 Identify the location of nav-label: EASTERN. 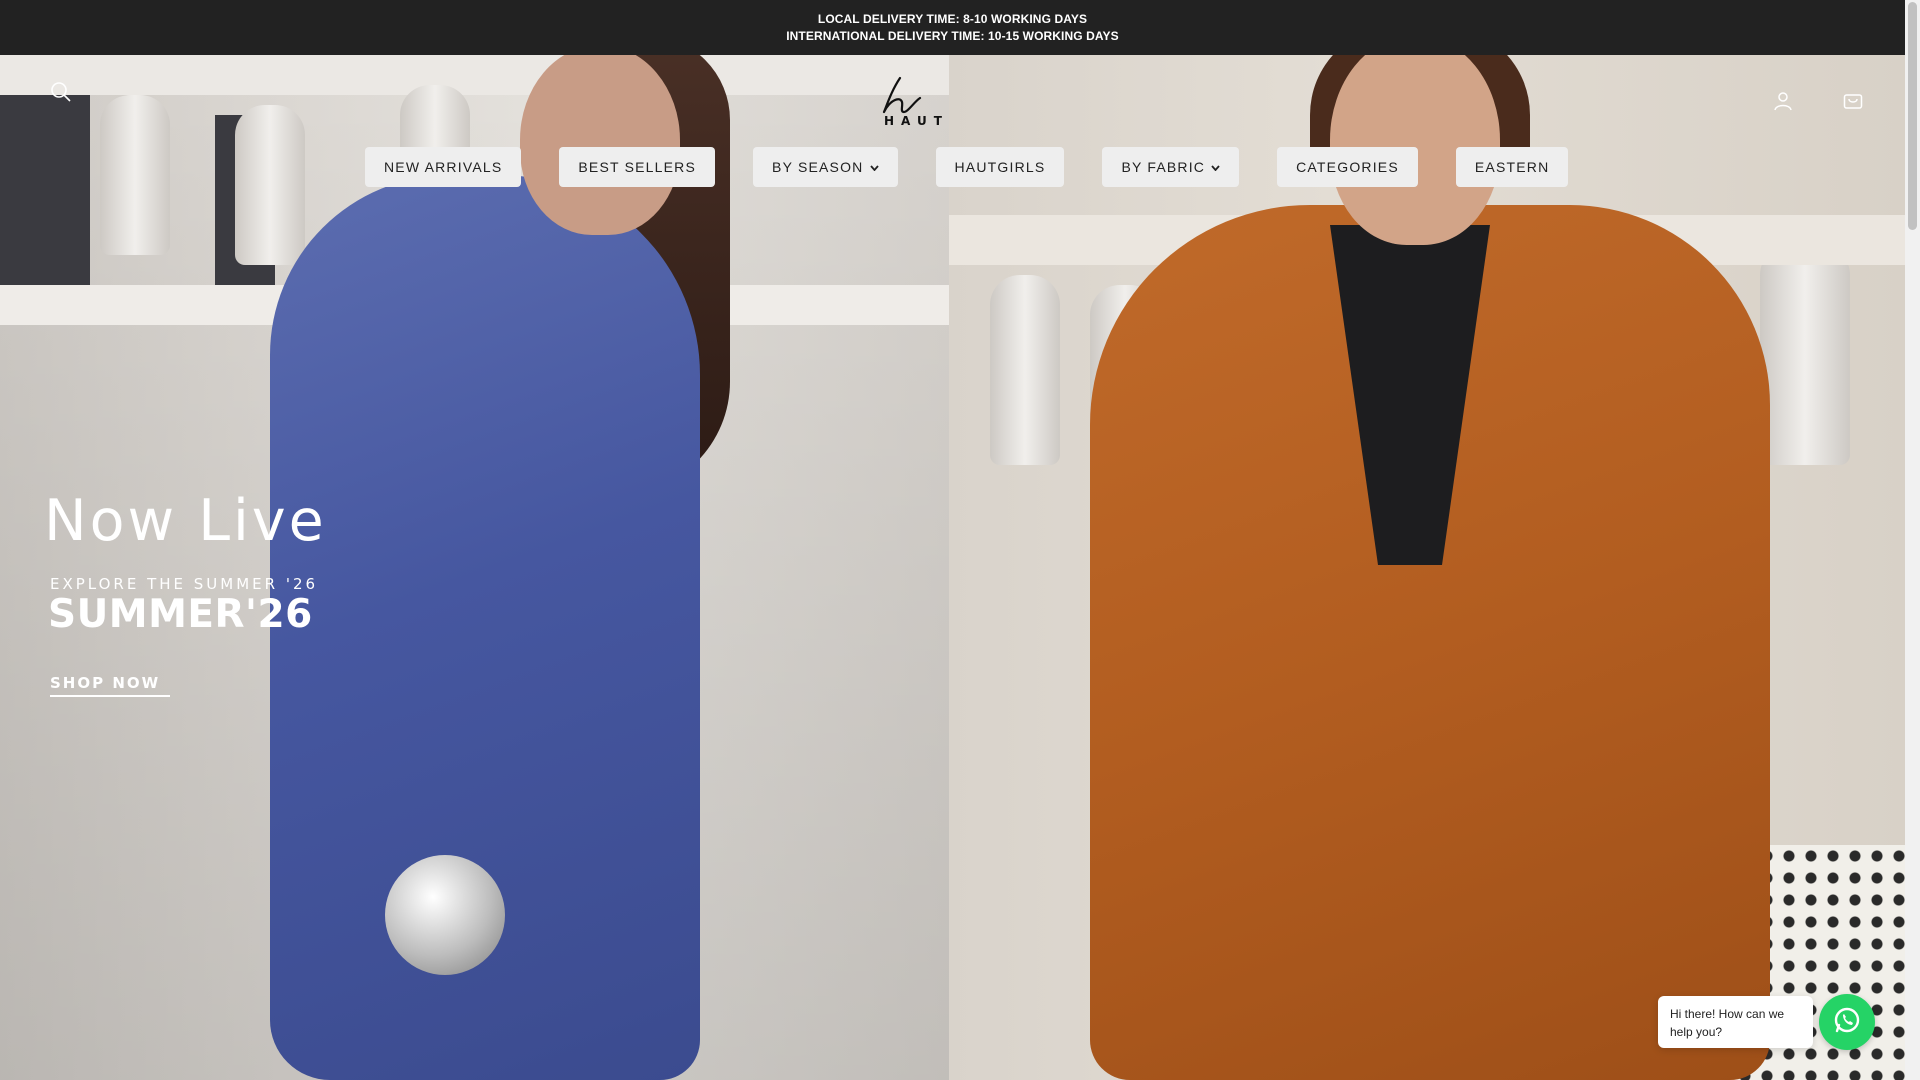
(1512, 167).